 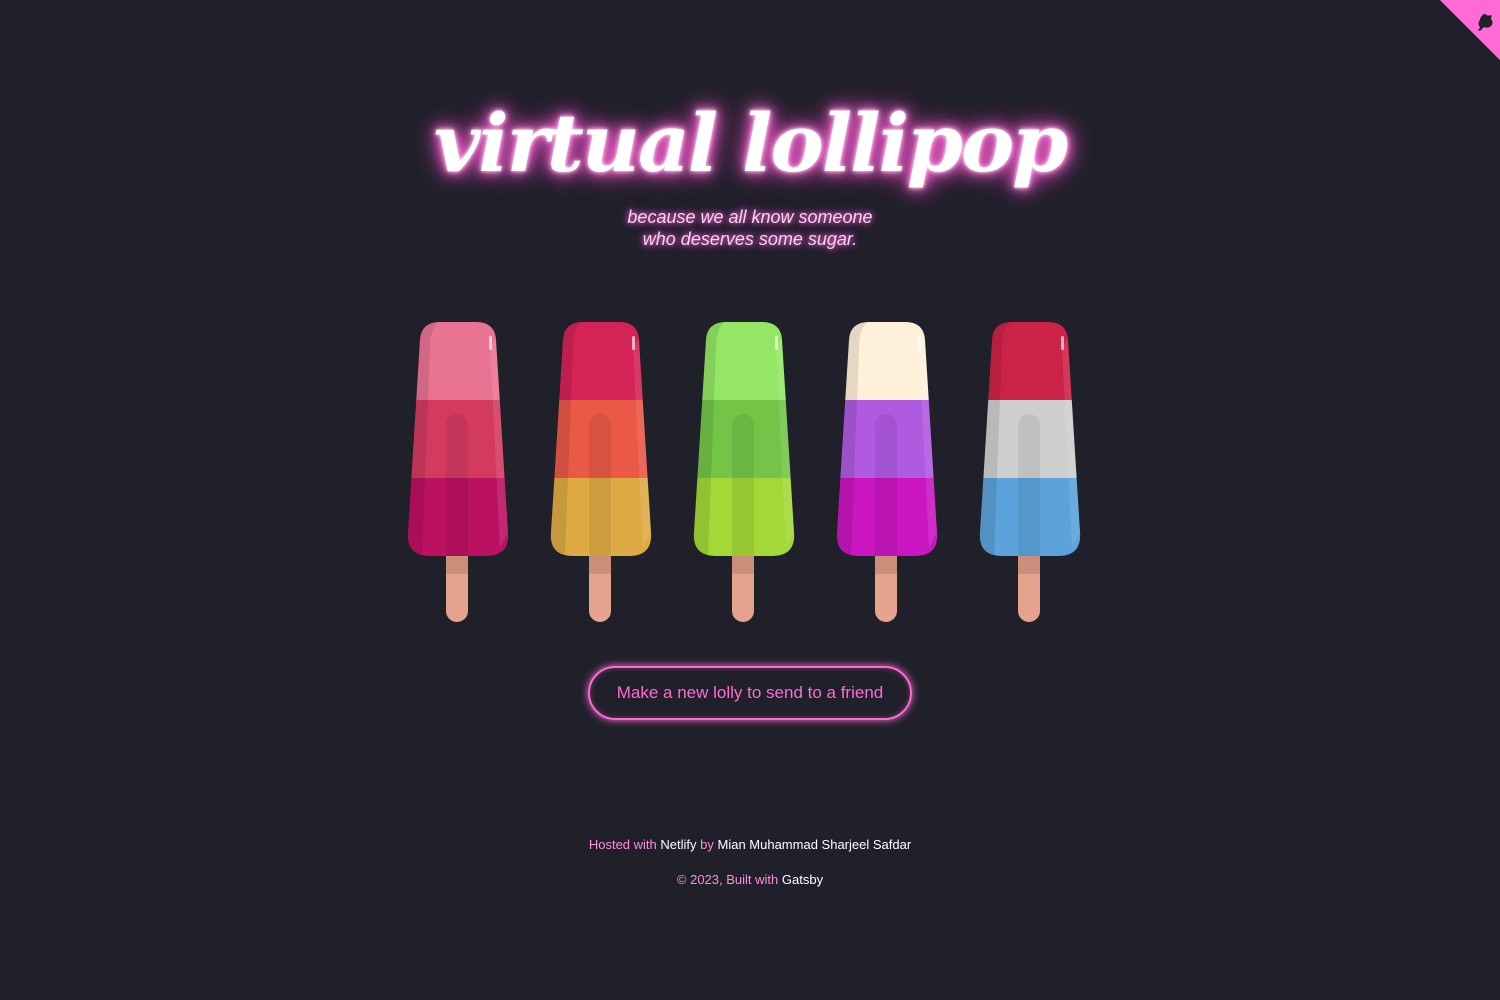 I want to click on footer-hosted-prefix: Hosted with, so click(x=622, y=844).